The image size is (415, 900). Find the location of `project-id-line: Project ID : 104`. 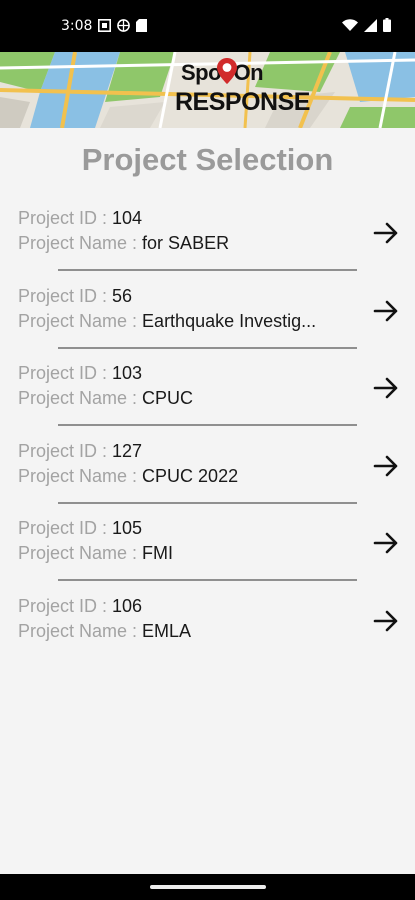

project-id-line: Project ID : 104 is located at coordinates (80, 218).